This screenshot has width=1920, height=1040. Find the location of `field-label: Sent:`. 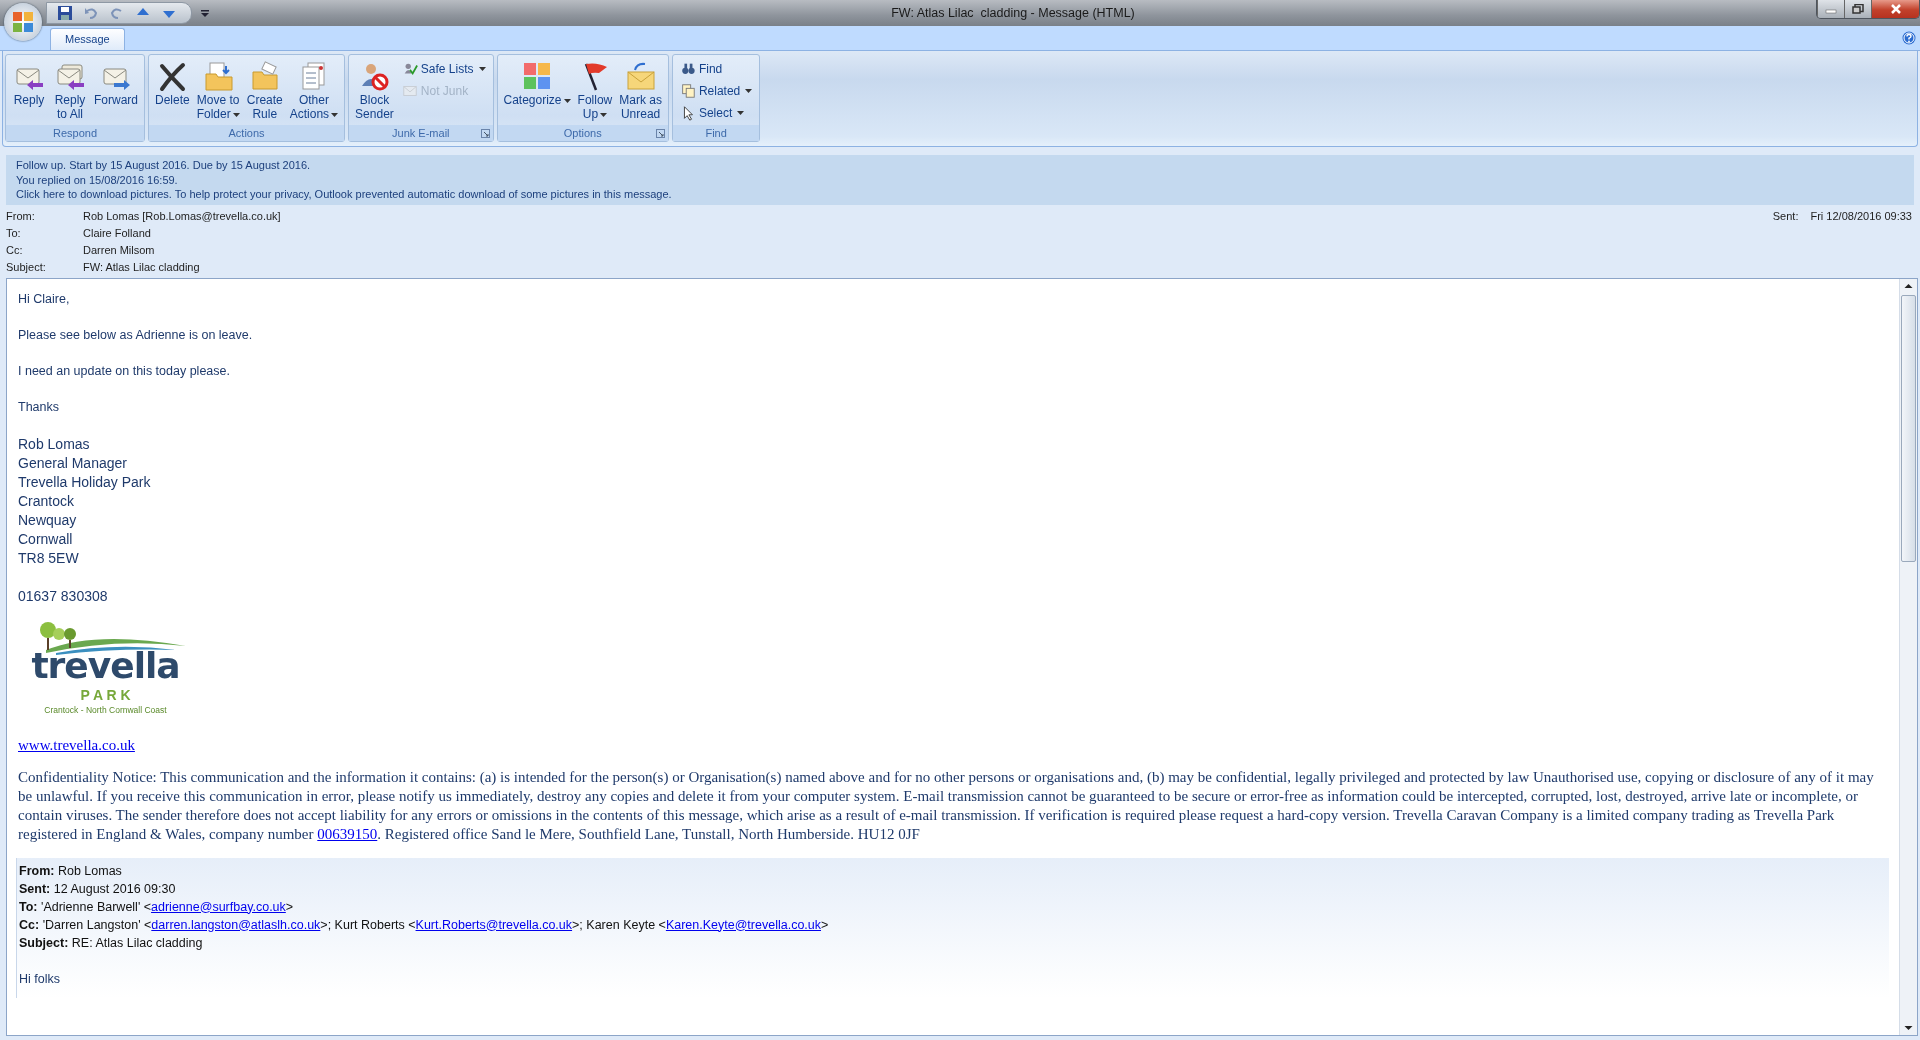

field-label: Sent: is located at coordinates (1785, 215).